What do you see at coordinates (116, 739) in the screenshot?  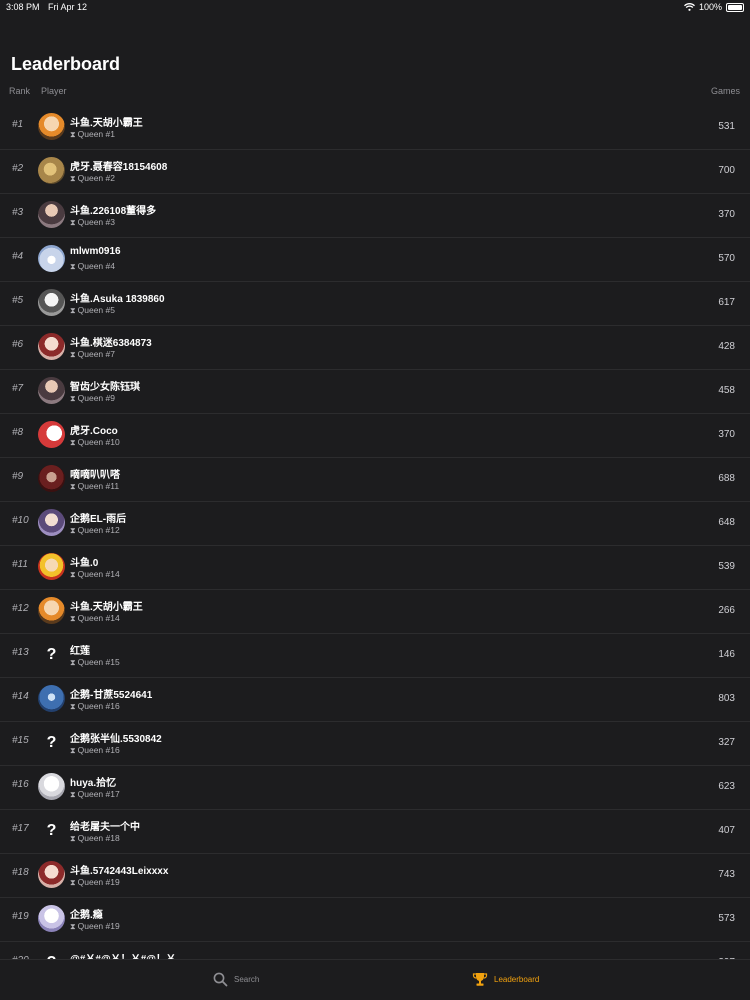 I see `player-name: 企鹅张半仙.5530842` at bounding box center [116, 739].